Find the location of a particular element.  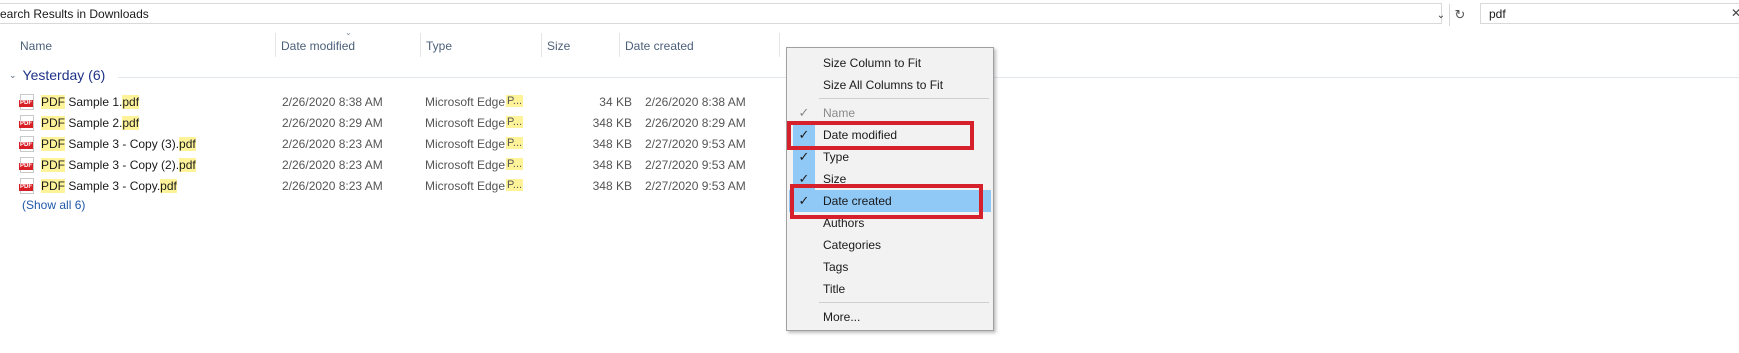

menu-item-categories: Categories is located at coordinates (890, 245).